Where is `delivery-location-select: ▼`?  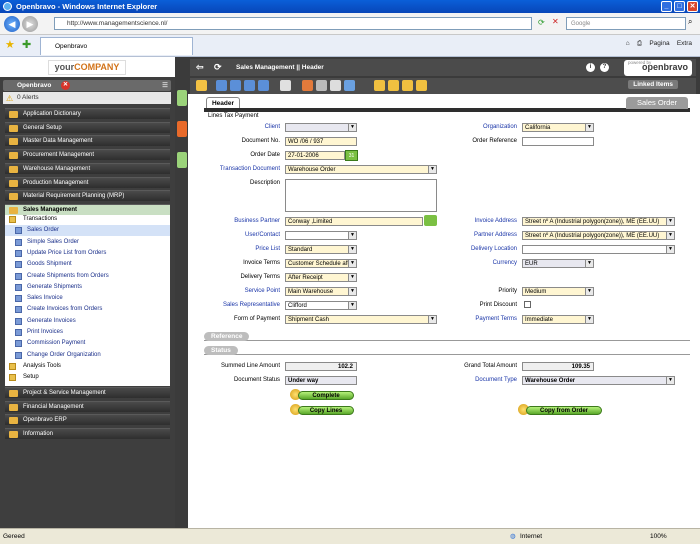
delivery-location-select: ▼ is located at coordinates (598, 249).